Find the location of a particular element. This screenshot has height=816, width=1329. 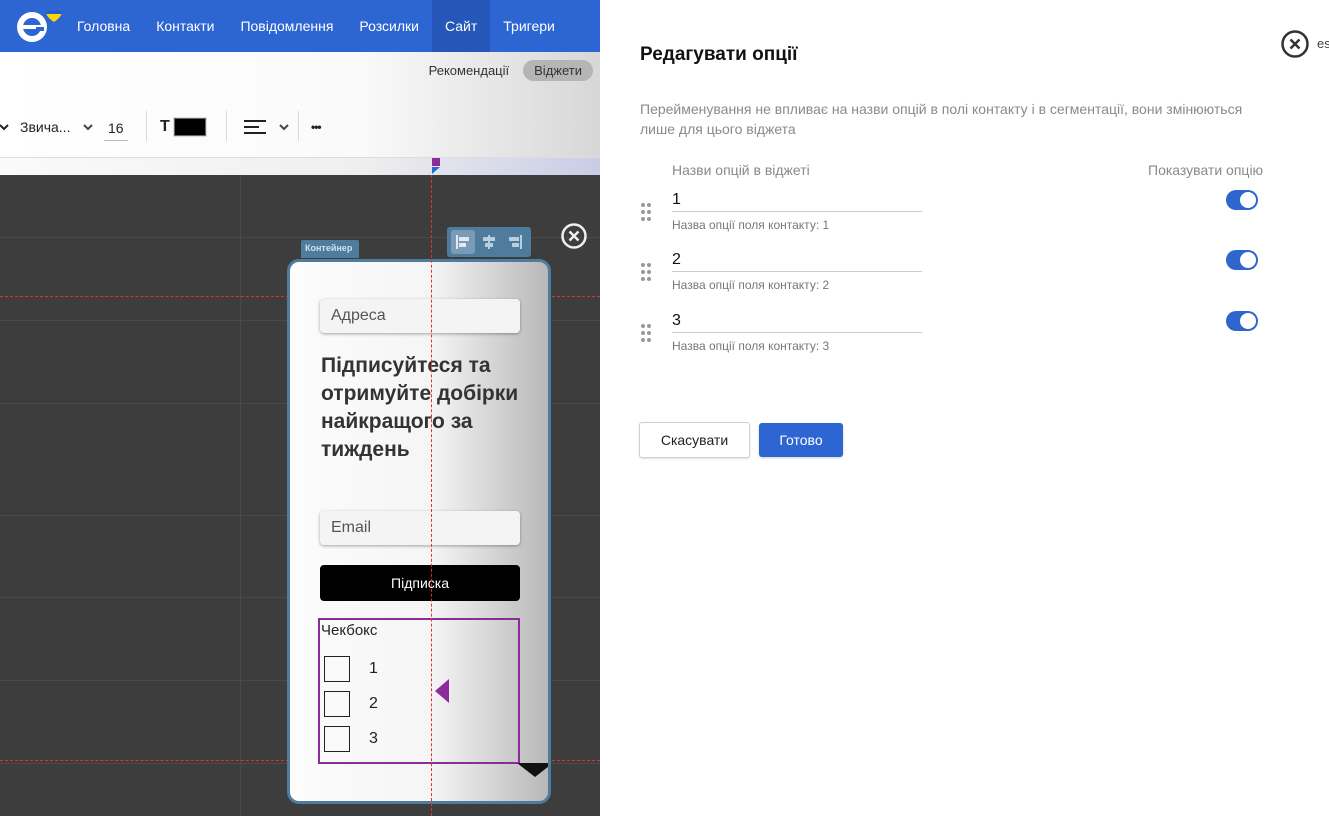

container-label: Контейнер is located at coordinates (330, 249).